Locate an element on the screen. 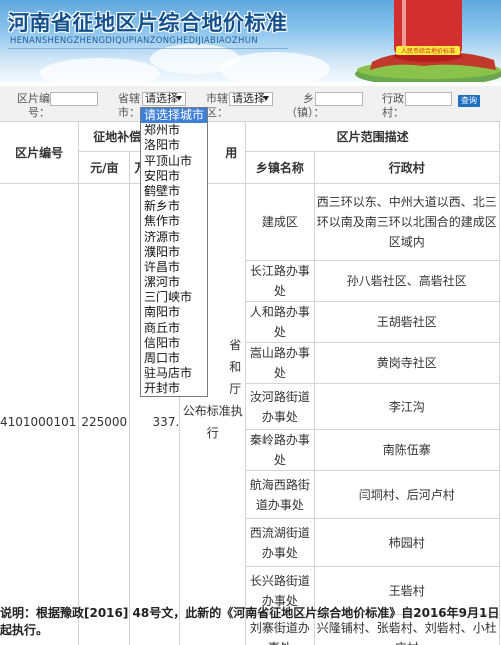  city-option: 济源市 is located at coordinates (174, 237).